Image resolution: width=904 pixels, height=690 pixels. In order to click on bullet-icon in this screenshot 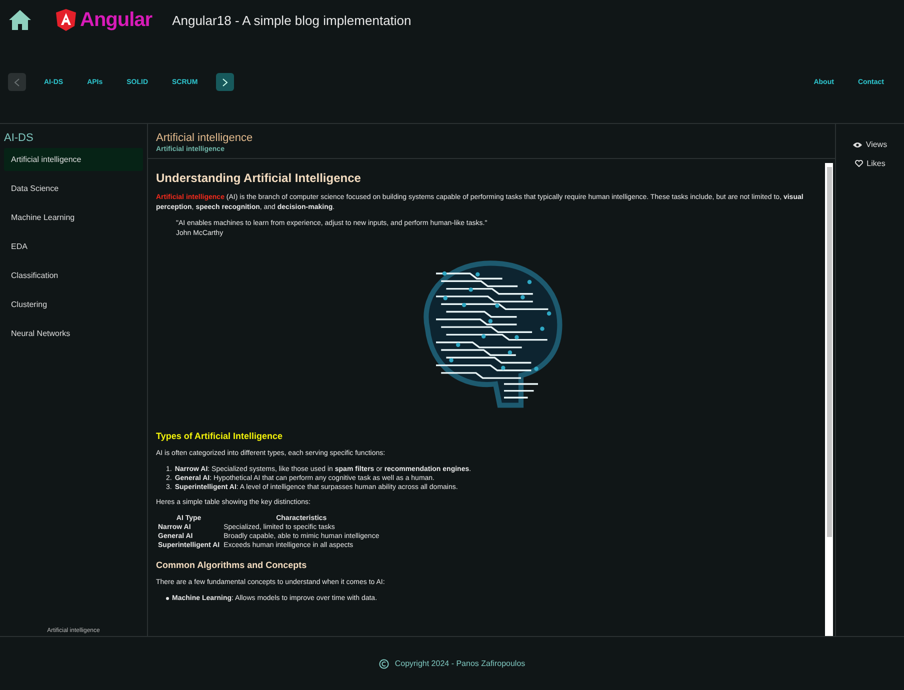, I will do `click(167, 598)`.